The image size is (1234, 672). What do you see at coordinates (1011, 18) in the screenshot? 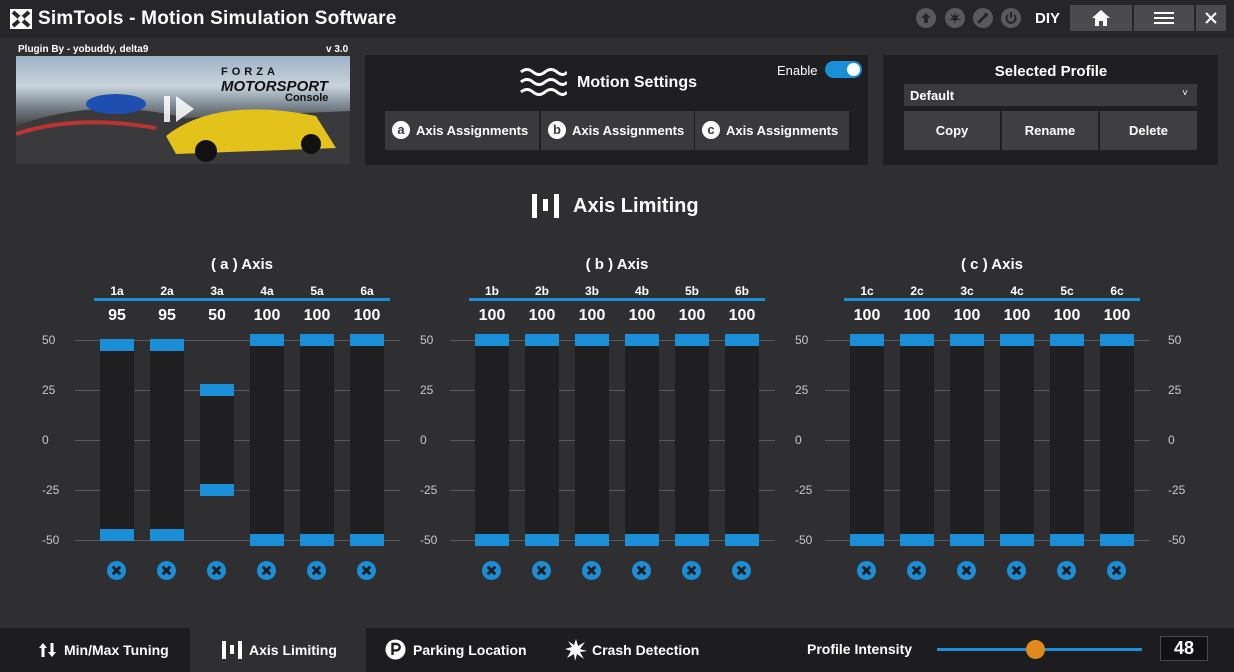
I see `power-circle-icon` at bounding box center [1011, 18].